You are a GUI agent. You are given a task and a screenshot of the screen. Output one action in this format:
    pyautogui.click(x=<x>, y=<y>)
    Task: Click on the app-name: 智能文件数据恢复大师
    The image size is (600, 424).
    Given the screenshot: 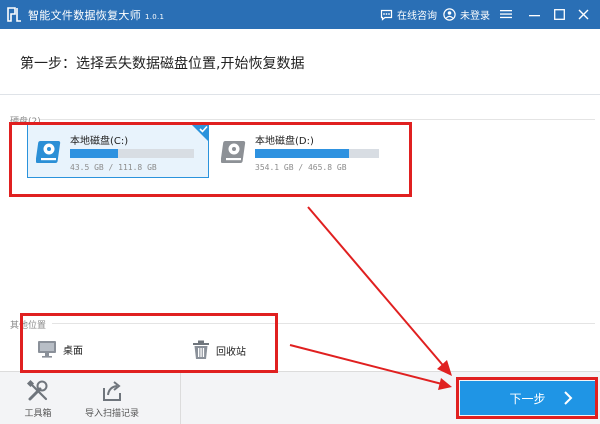 What is the action you would take?
    pyautogui.click(x=84, y=15)
    